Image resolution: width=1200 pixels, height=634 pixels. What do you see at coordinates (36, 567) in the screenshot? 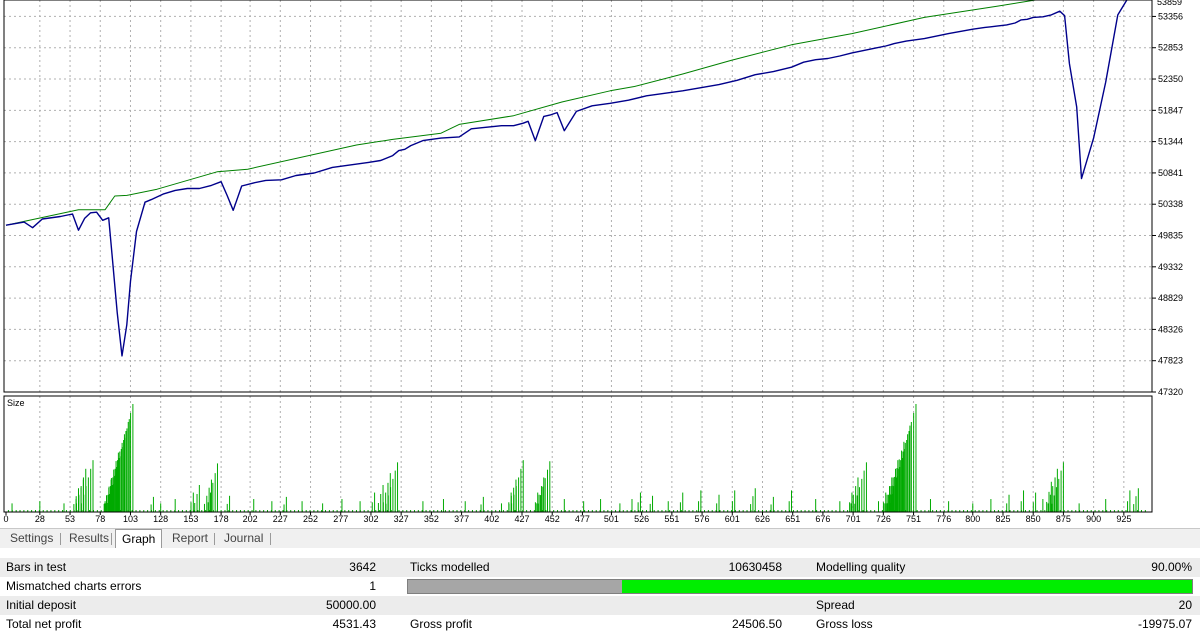
I see `bars-in-test-label: Bars in test` at bounding box center [36, 567].